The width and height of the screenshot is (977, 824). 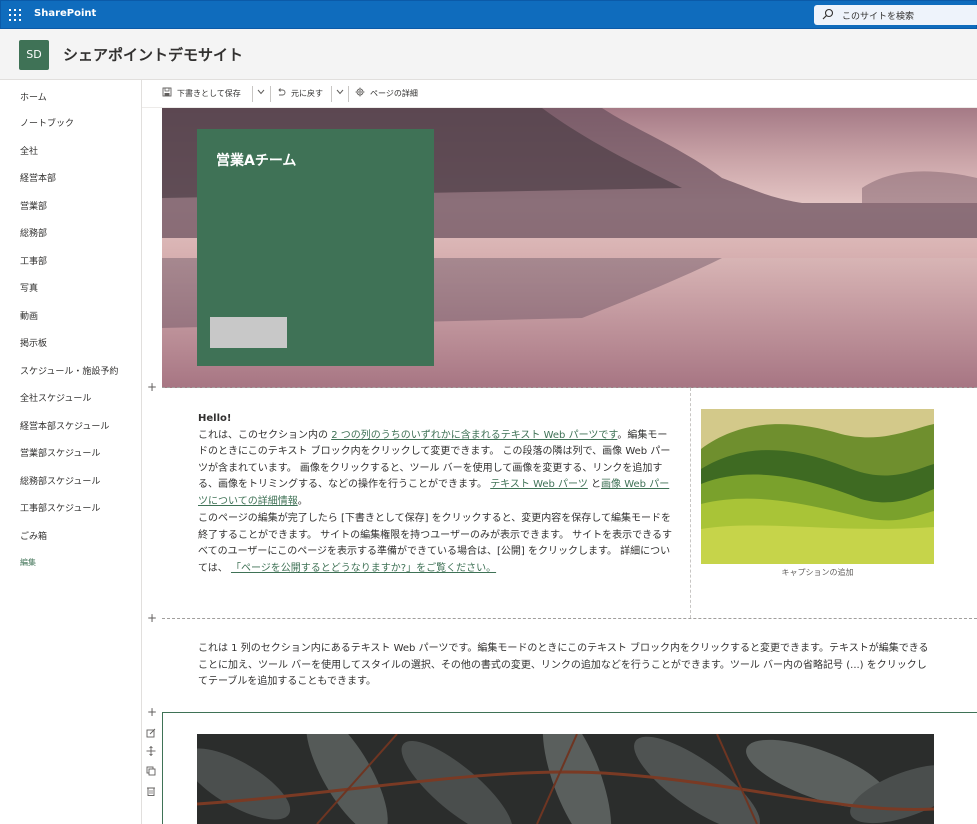 What do you see at coordinates (29, 287) in the screenshot?
I see `nav-item-photos: 写真` at bounding box center [29, 287].